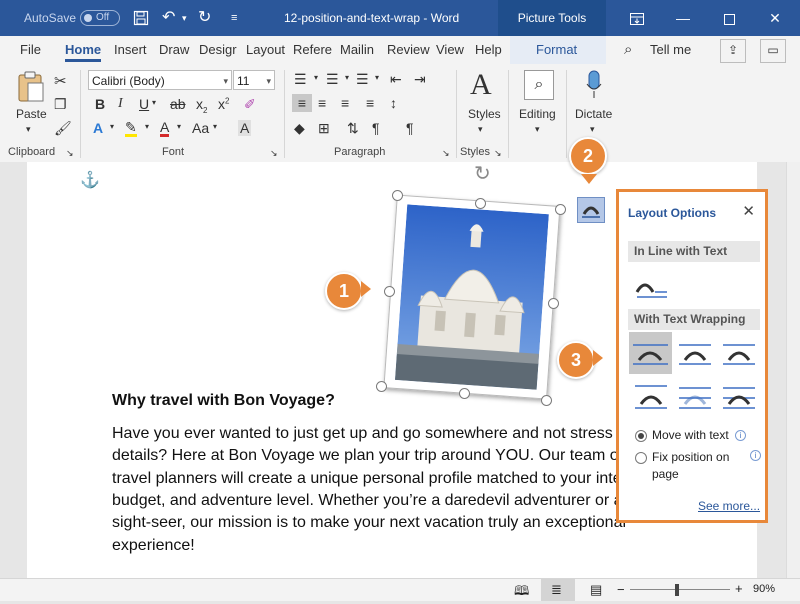  I want to click on tell-me-box: Tell me, so click(670, 50).